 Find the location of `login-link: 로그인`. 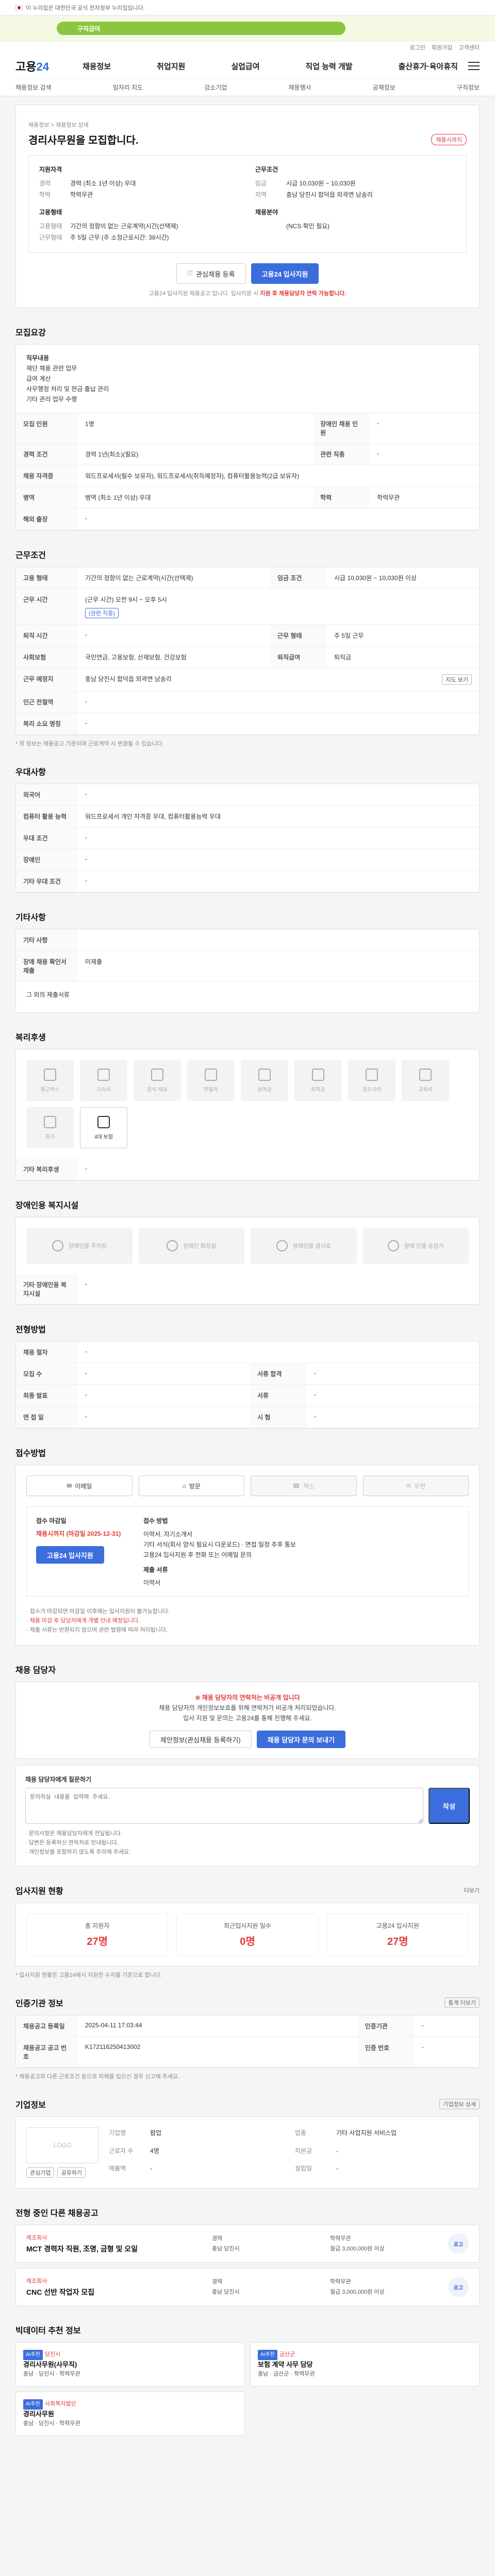

login-link: 로그인 is located at coordinates (417, 47).